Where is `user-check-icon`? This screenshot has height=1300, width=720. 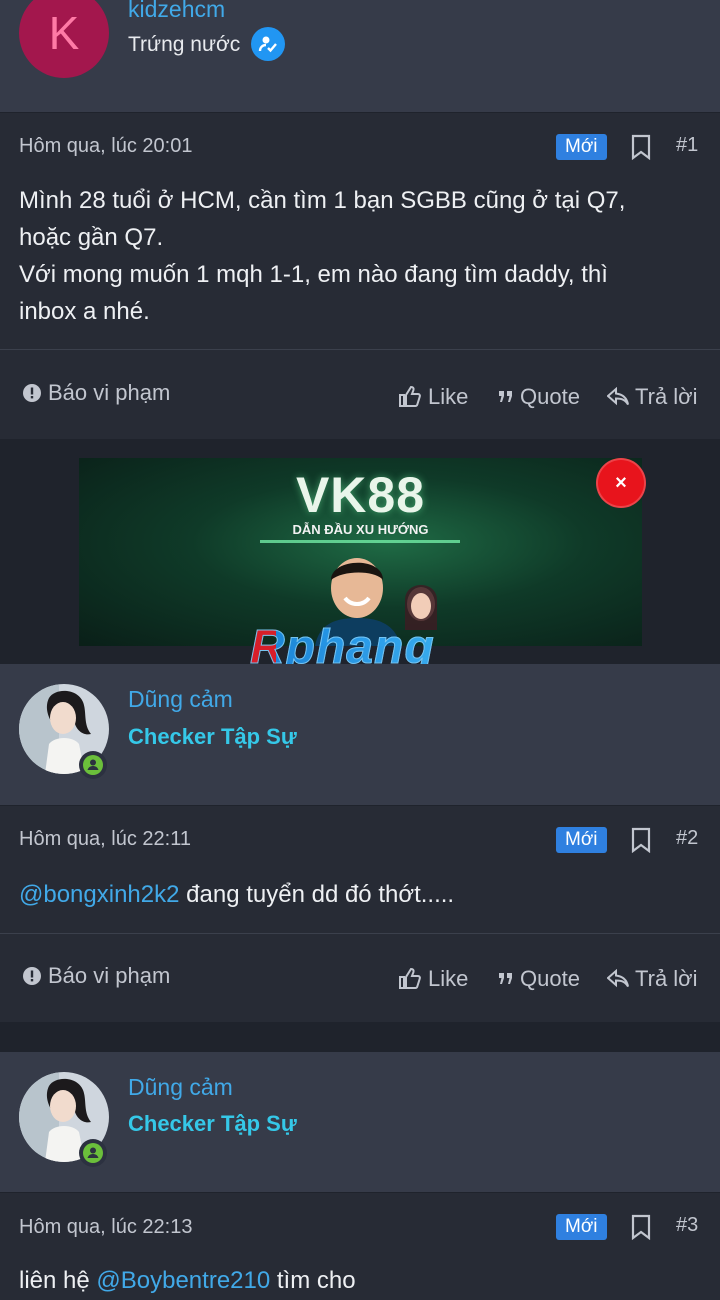 user-check-icon is located at coordinates (268, 44).